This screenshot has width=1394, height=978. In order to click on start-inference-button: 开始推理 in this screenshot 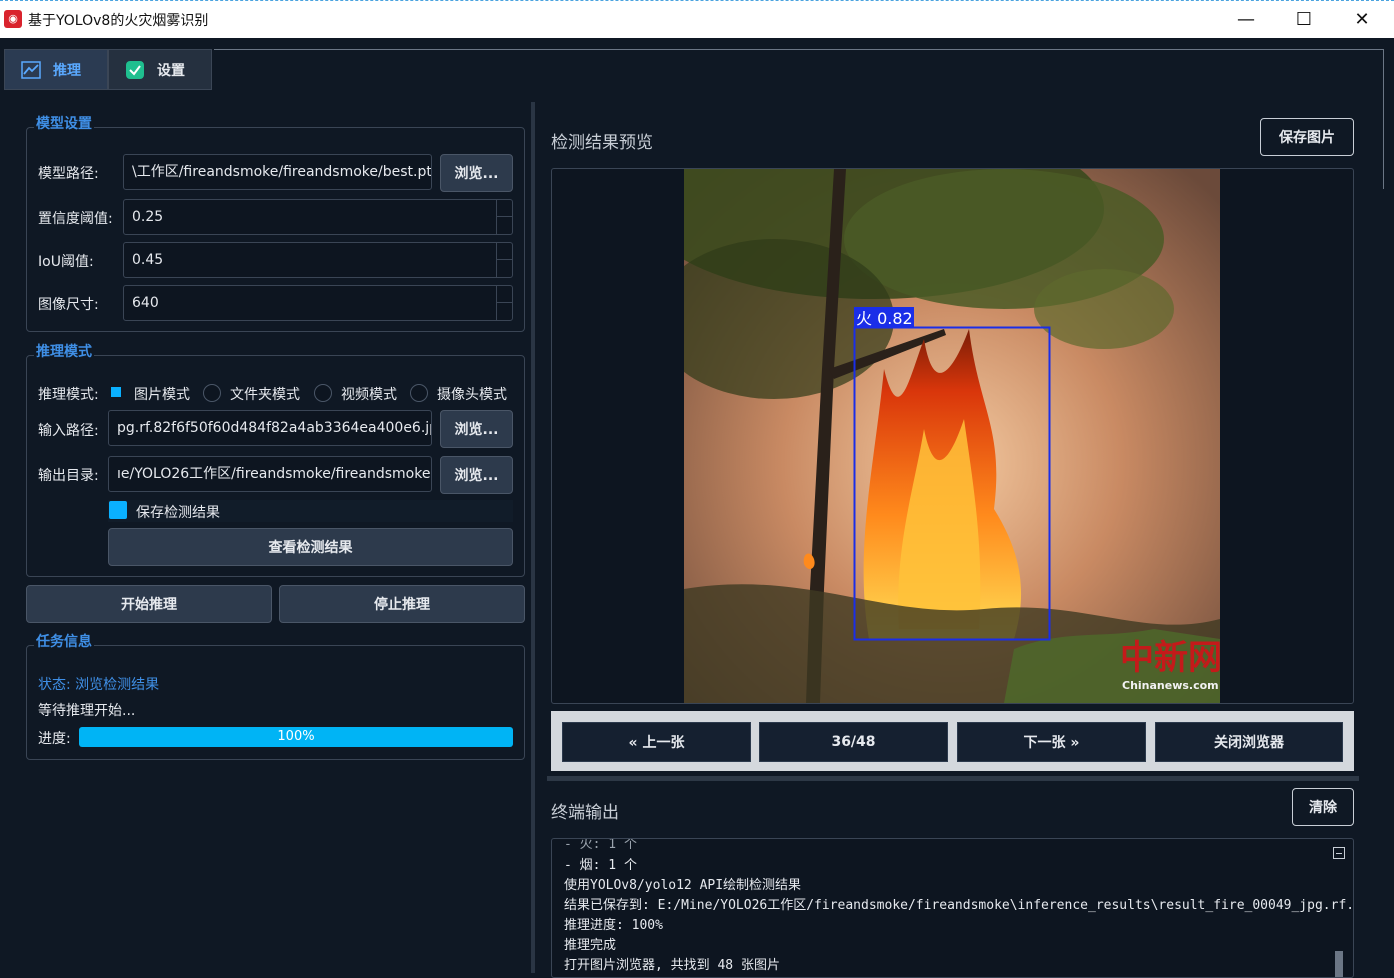, I will do `click(149, 604)`.